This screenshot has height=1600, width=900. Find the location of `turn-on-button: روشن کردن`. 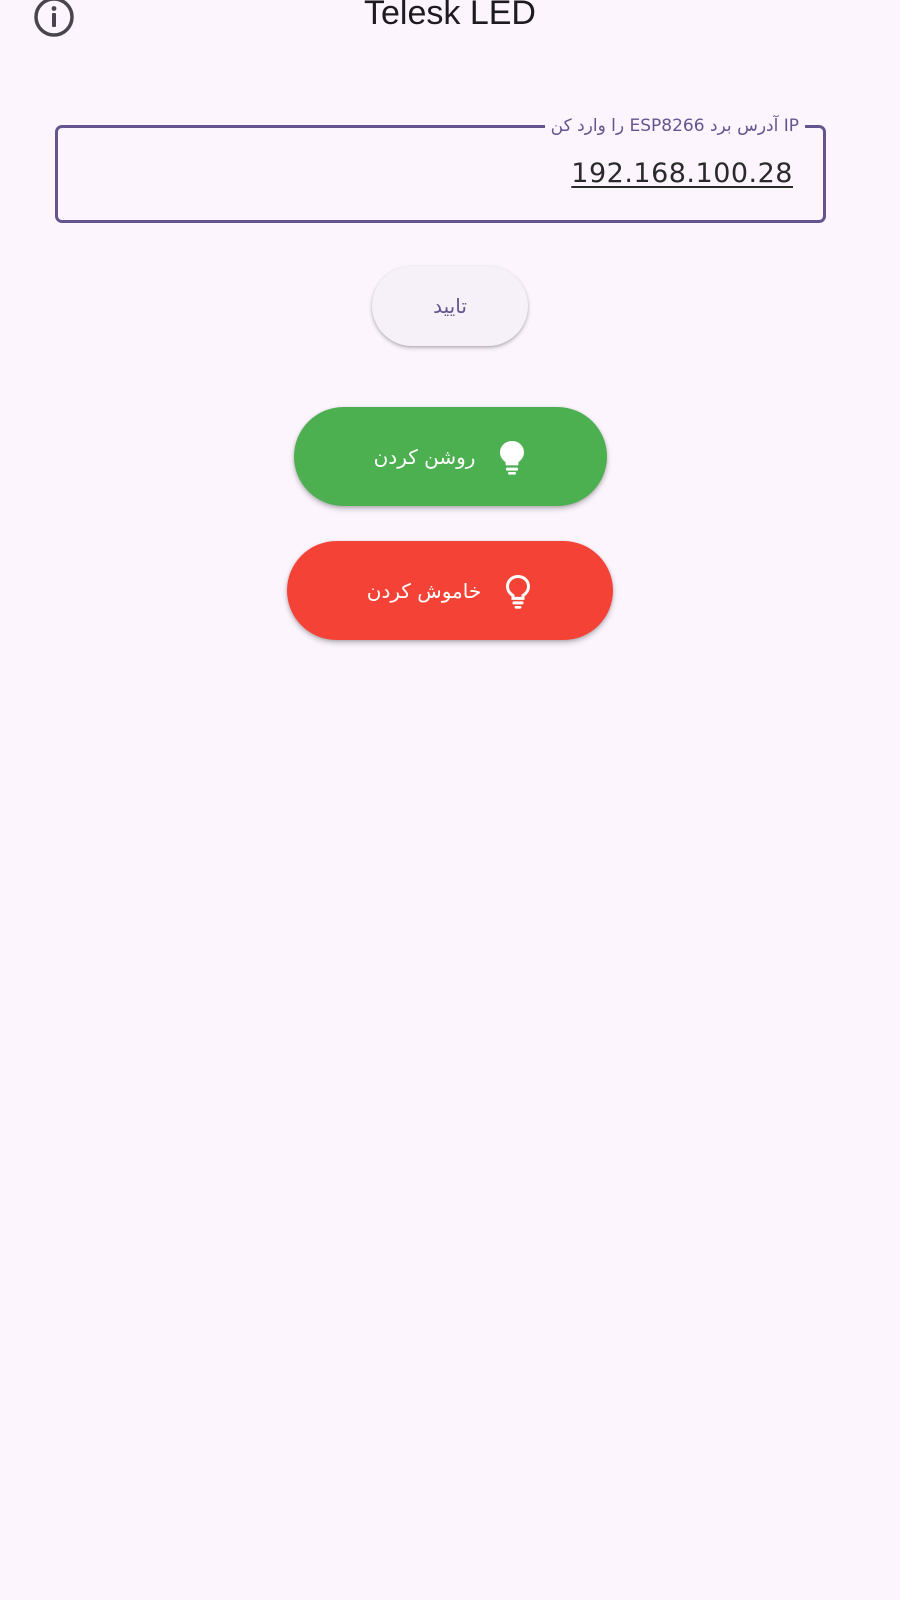

turn-on-button: روشن کردن is located at coordinates (450, 456).